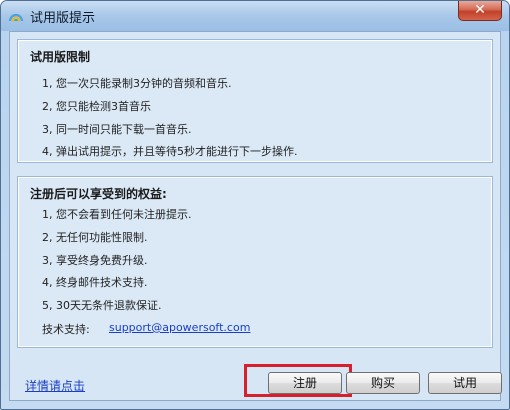  I want to click on trial-limits-heading: 试用版限制, so click(60, 57).